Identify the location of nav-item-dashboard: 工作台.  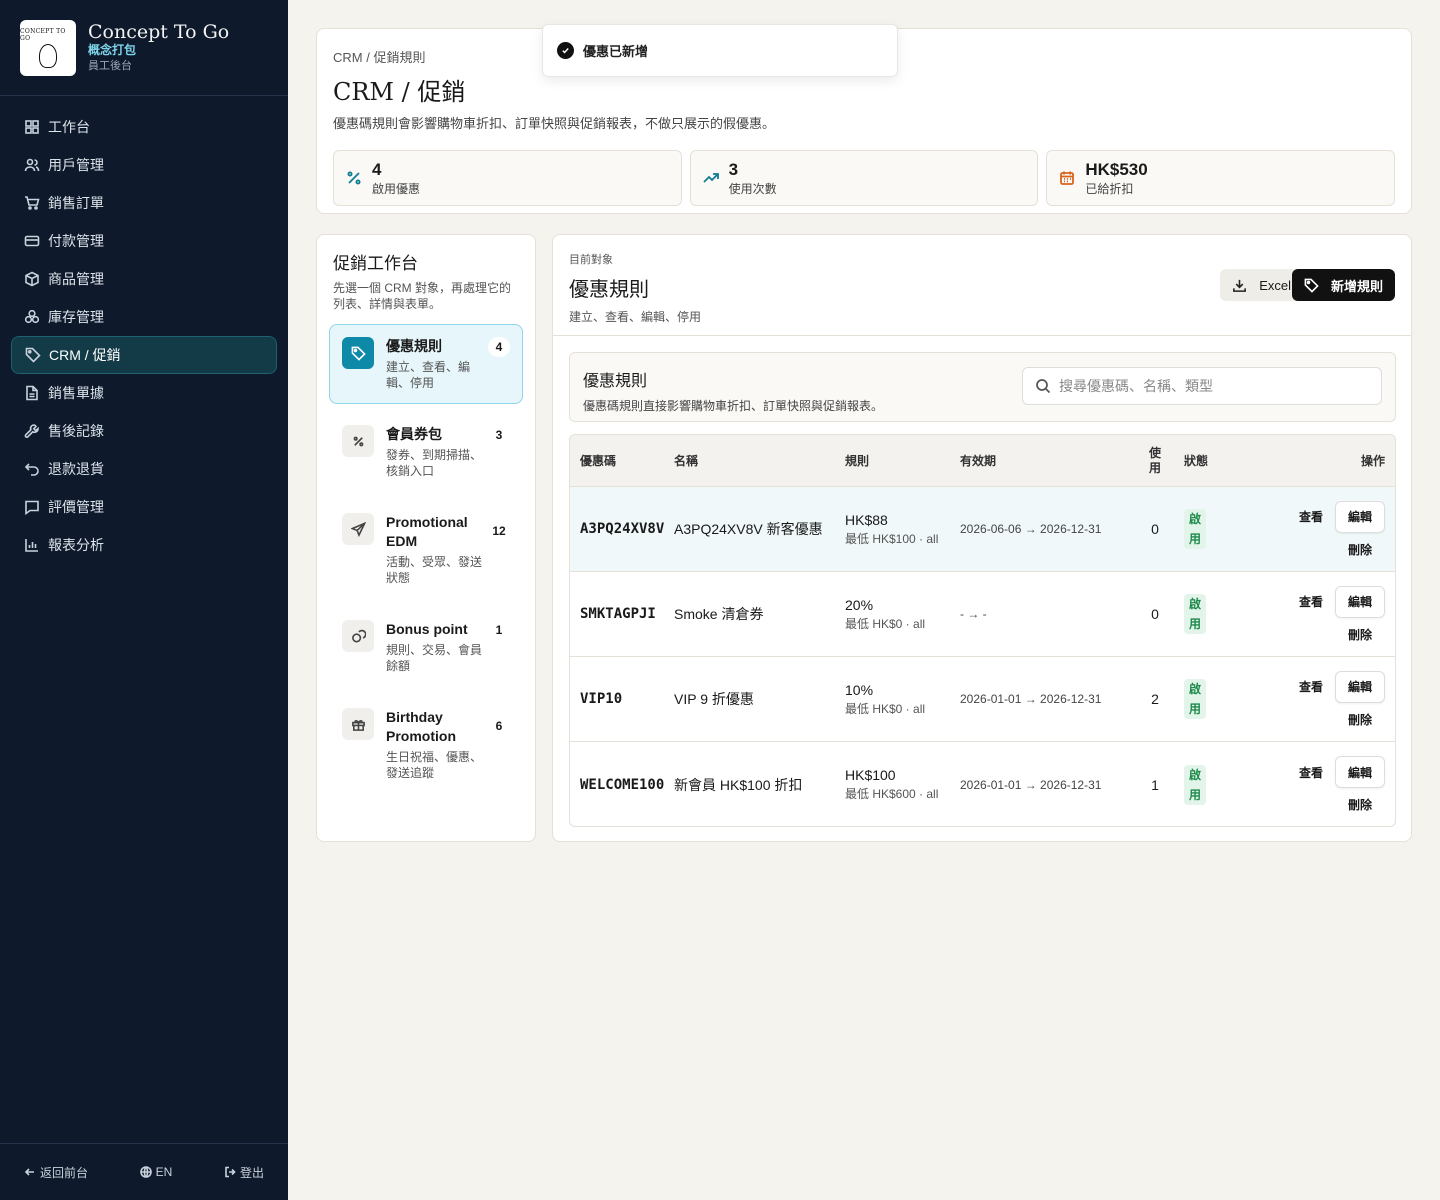
(144, 127).